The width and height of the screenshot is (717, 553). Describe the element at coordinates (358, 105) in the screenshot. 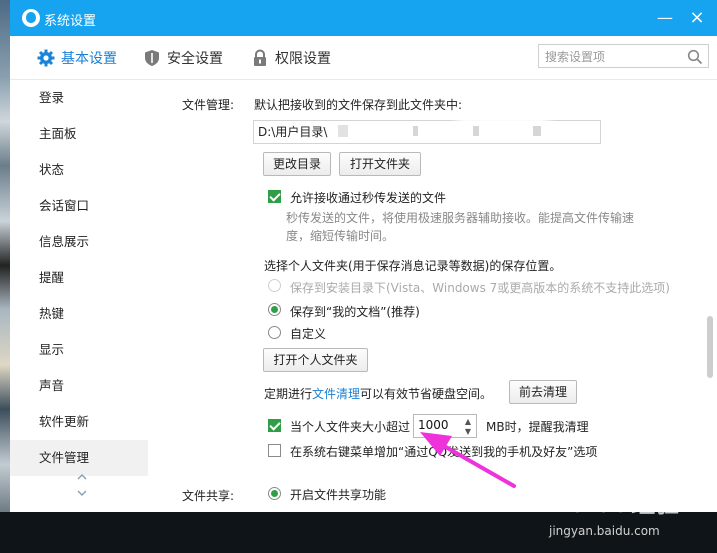

I see `save-location-description: 默认把接收到的文件保存到此文件夹中:` at that location.